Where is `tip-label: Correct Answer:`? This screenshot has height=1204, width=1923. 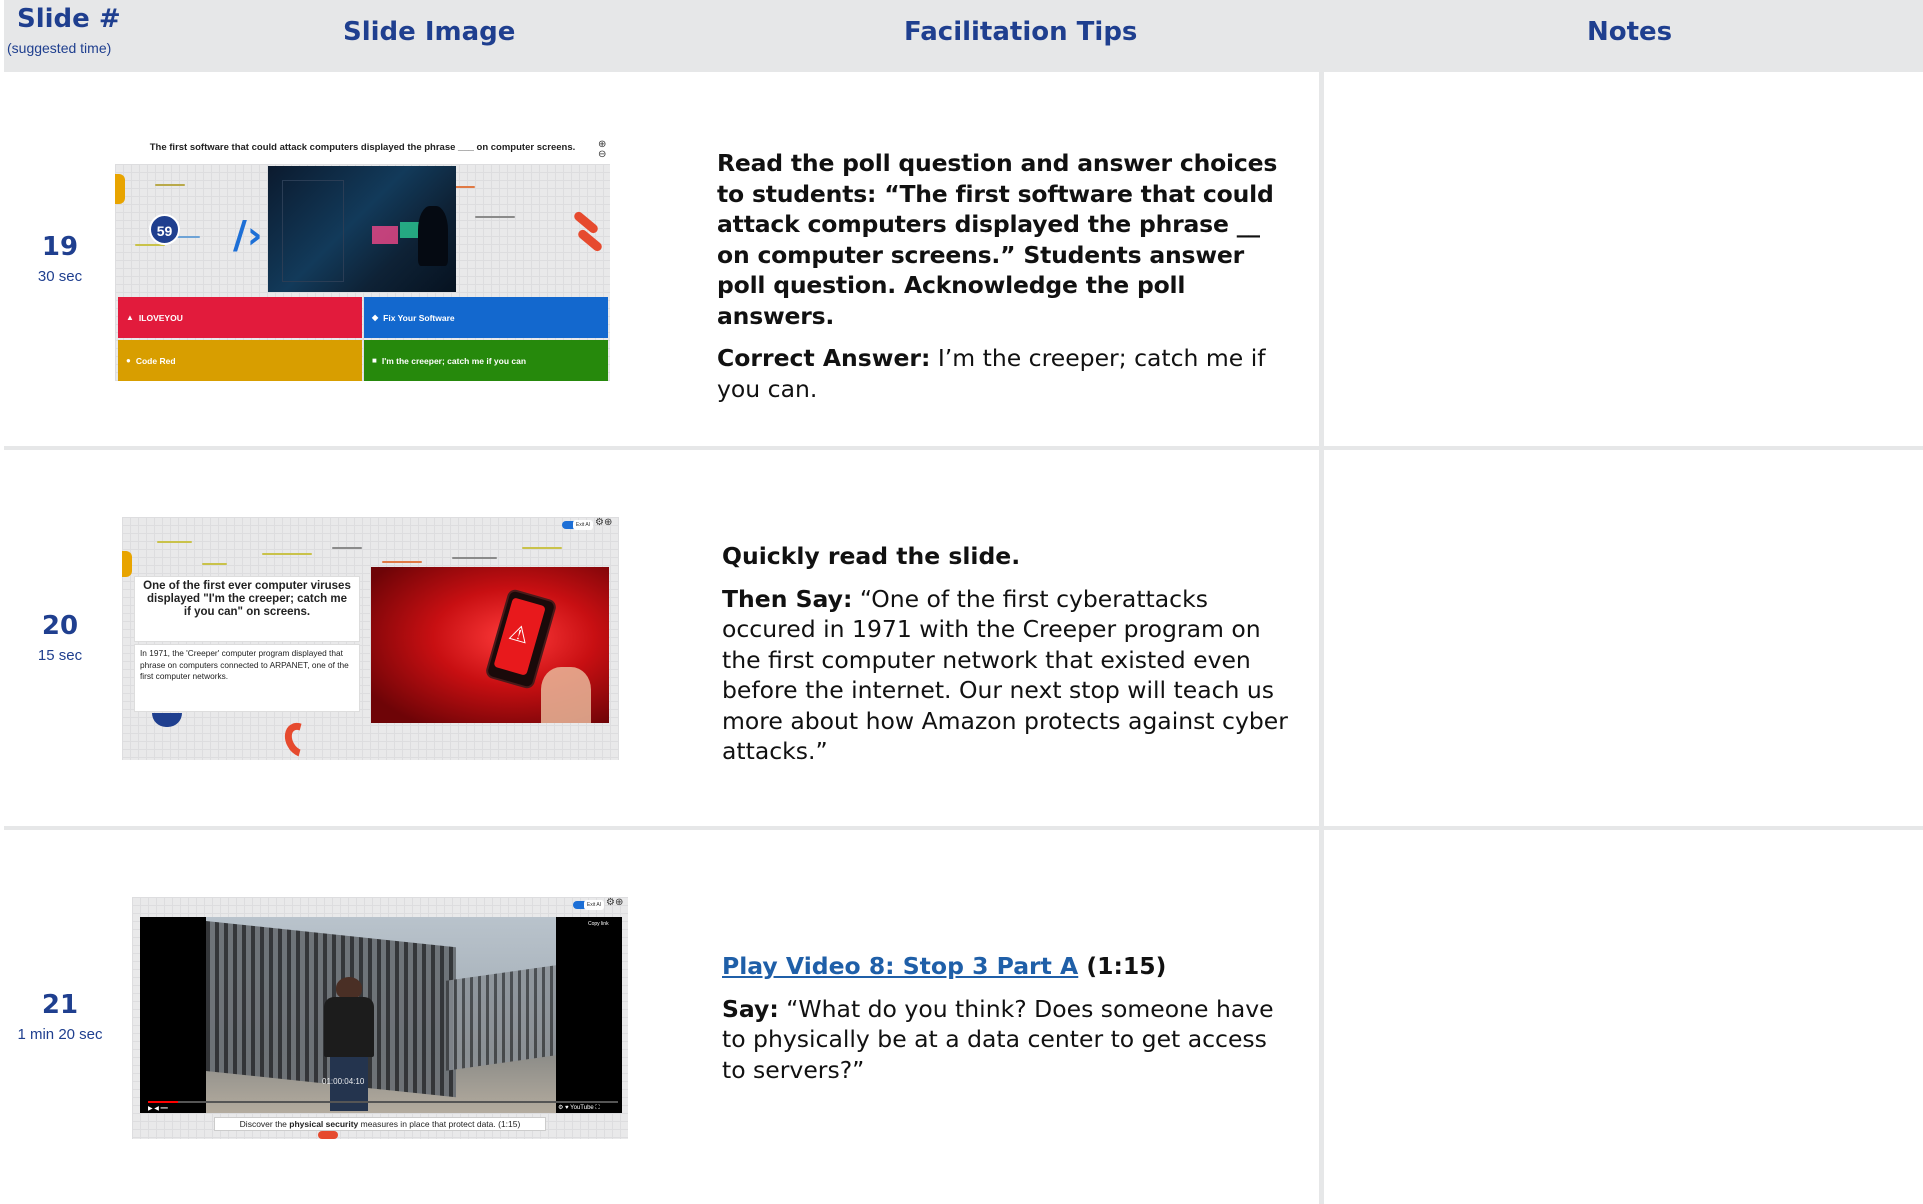
tip-label: Correct Answer: is located at coordinates (824, 358).